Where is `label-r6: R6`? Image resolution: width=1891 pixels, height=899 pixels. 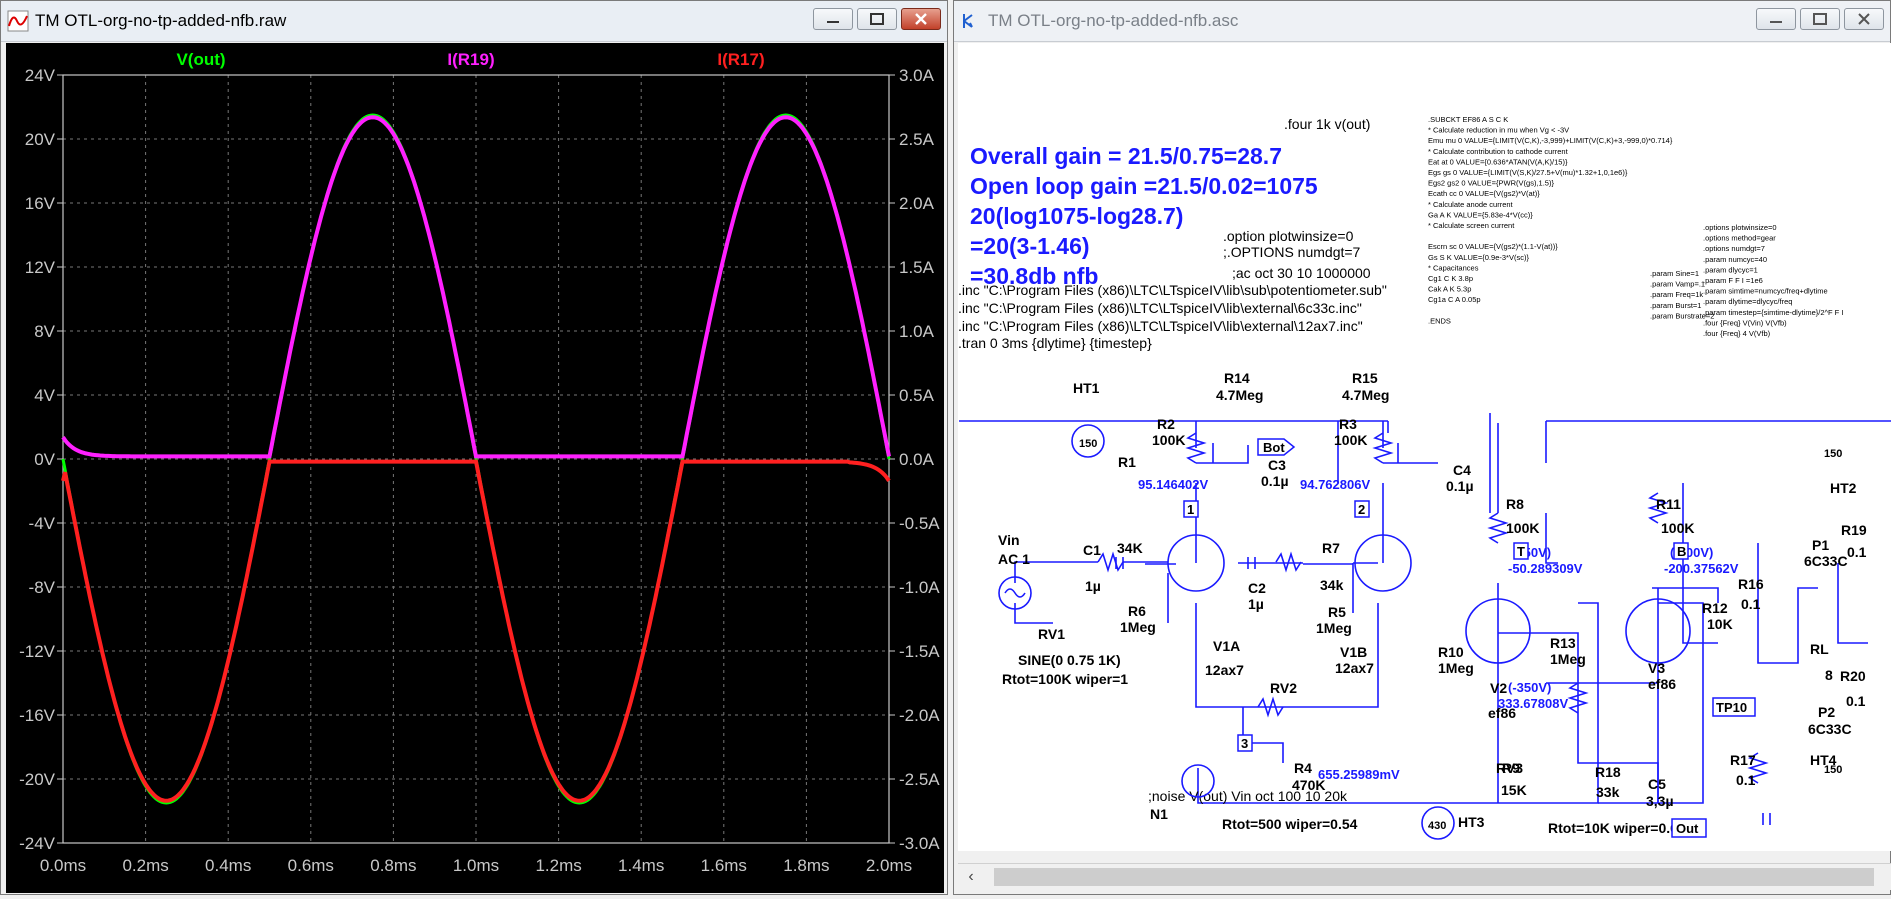
label-r6: R6 is located at coordinates (1137, 611).